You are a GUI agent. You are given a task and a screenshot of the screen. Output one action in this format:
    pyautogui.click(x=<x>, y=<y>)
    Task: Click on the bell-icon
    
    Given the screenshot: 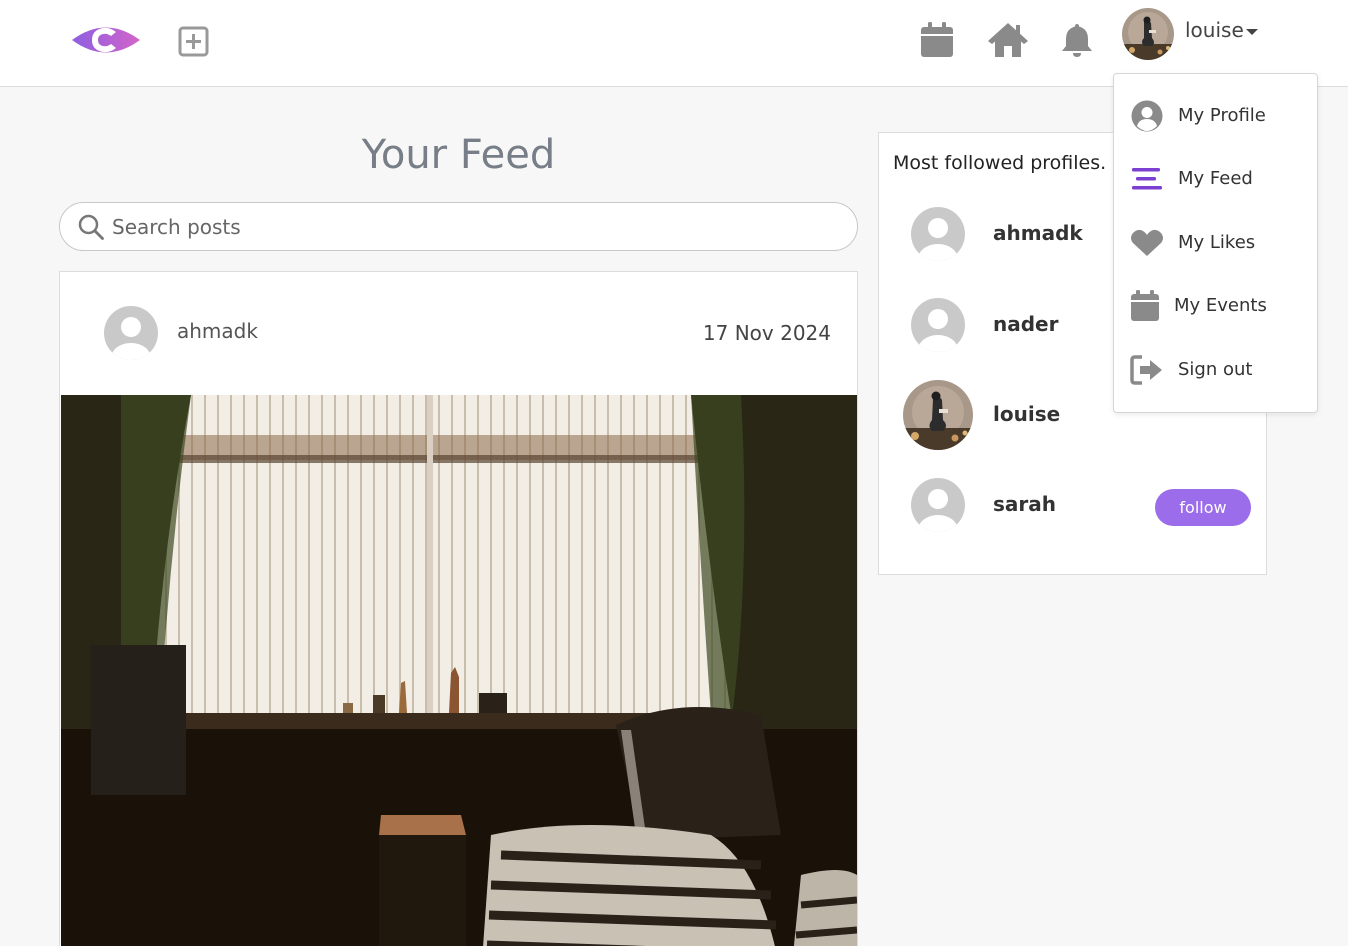 What is the action you would take?
    pyautogui.click(x=1077, y=40)
    